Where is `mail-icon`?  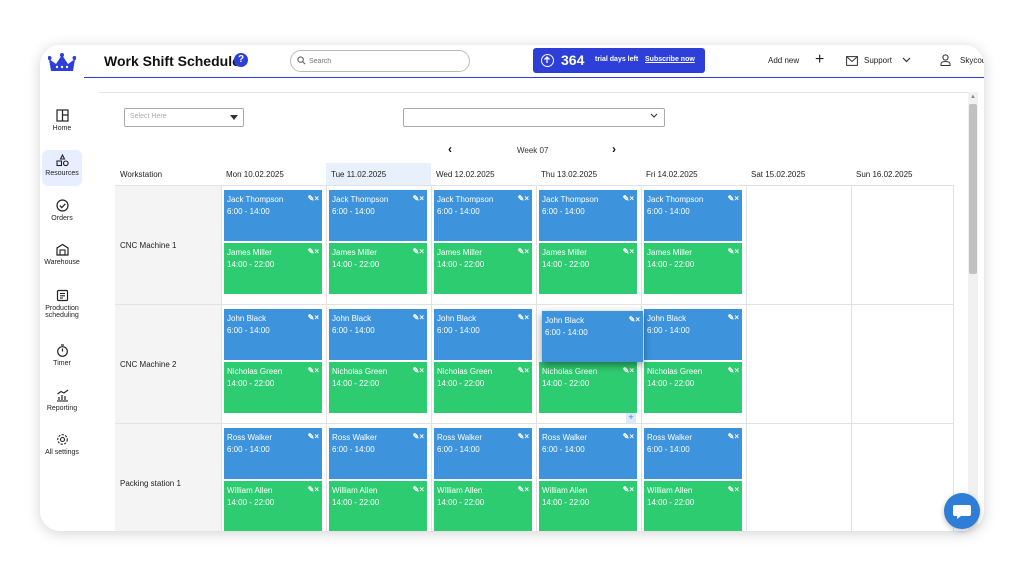
mail-icon is located at coordinates (852, 61).